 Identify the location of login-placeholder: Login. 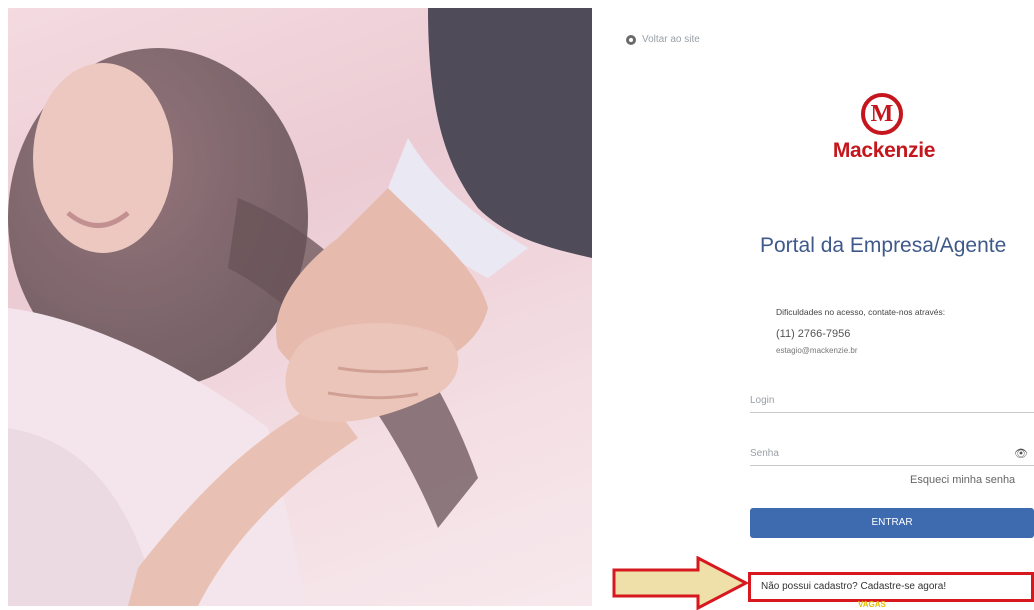
(762, 400).